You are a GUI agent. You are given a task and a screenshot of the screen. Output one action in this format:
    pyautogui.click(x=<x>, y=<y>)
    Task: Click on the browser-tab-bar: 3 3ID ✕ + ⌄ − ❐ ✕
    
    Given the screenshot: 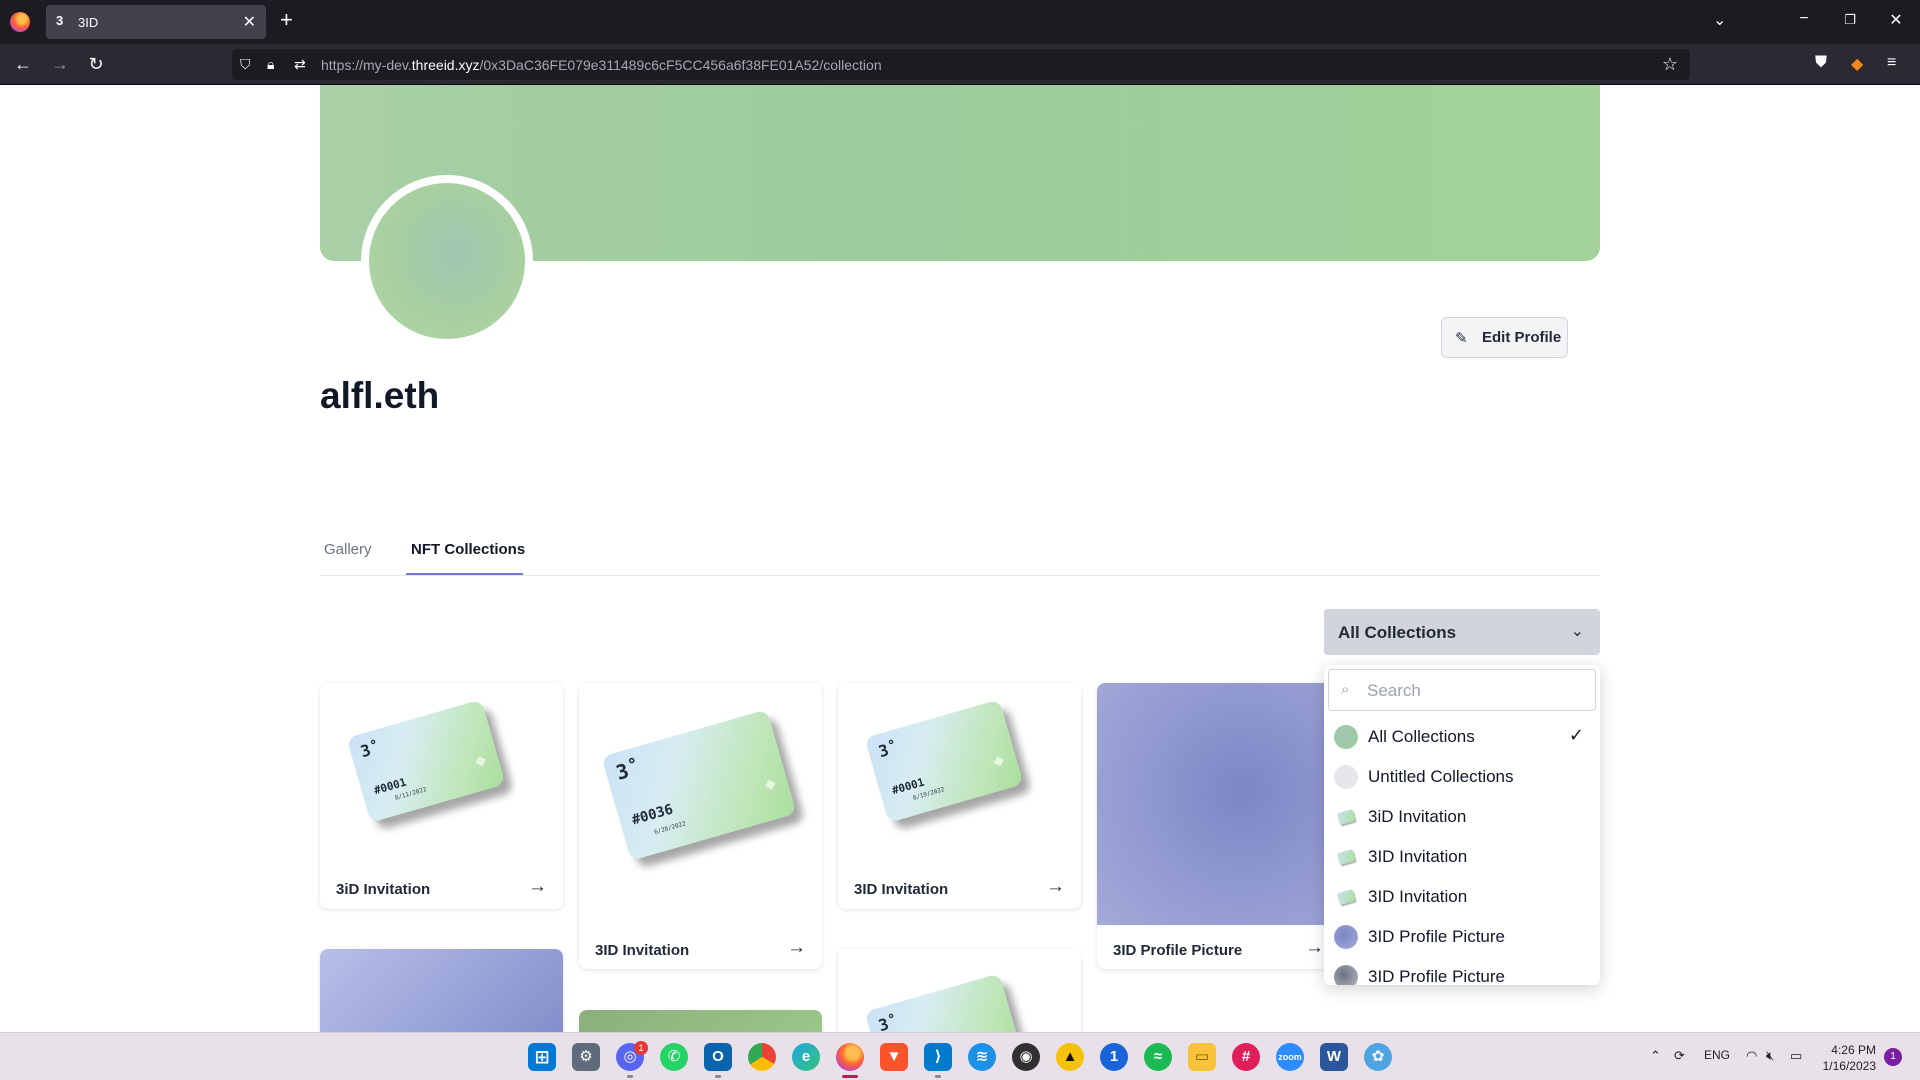 What is the action you would take?
    pyautogui.click(x=960, y=22)
    